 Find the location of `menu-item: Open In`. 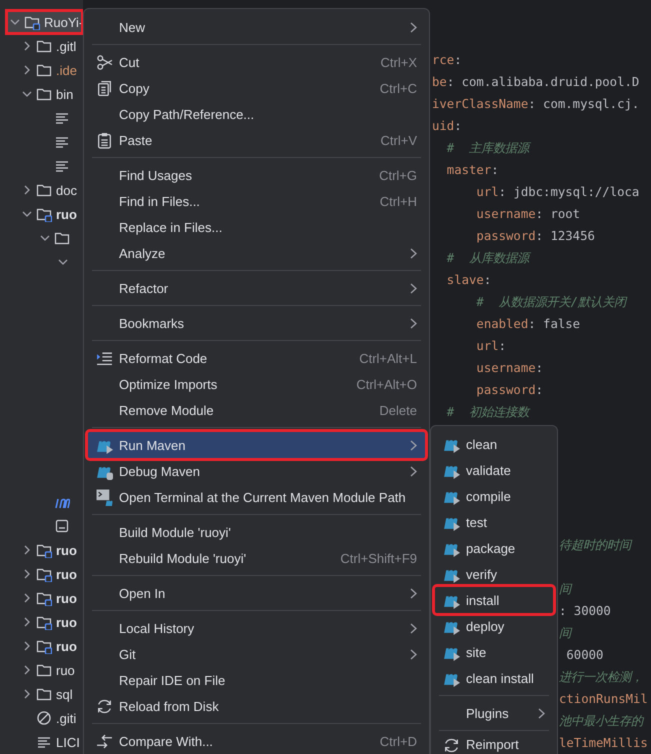

menu-item: Open In is located at coordinates (256, 593).